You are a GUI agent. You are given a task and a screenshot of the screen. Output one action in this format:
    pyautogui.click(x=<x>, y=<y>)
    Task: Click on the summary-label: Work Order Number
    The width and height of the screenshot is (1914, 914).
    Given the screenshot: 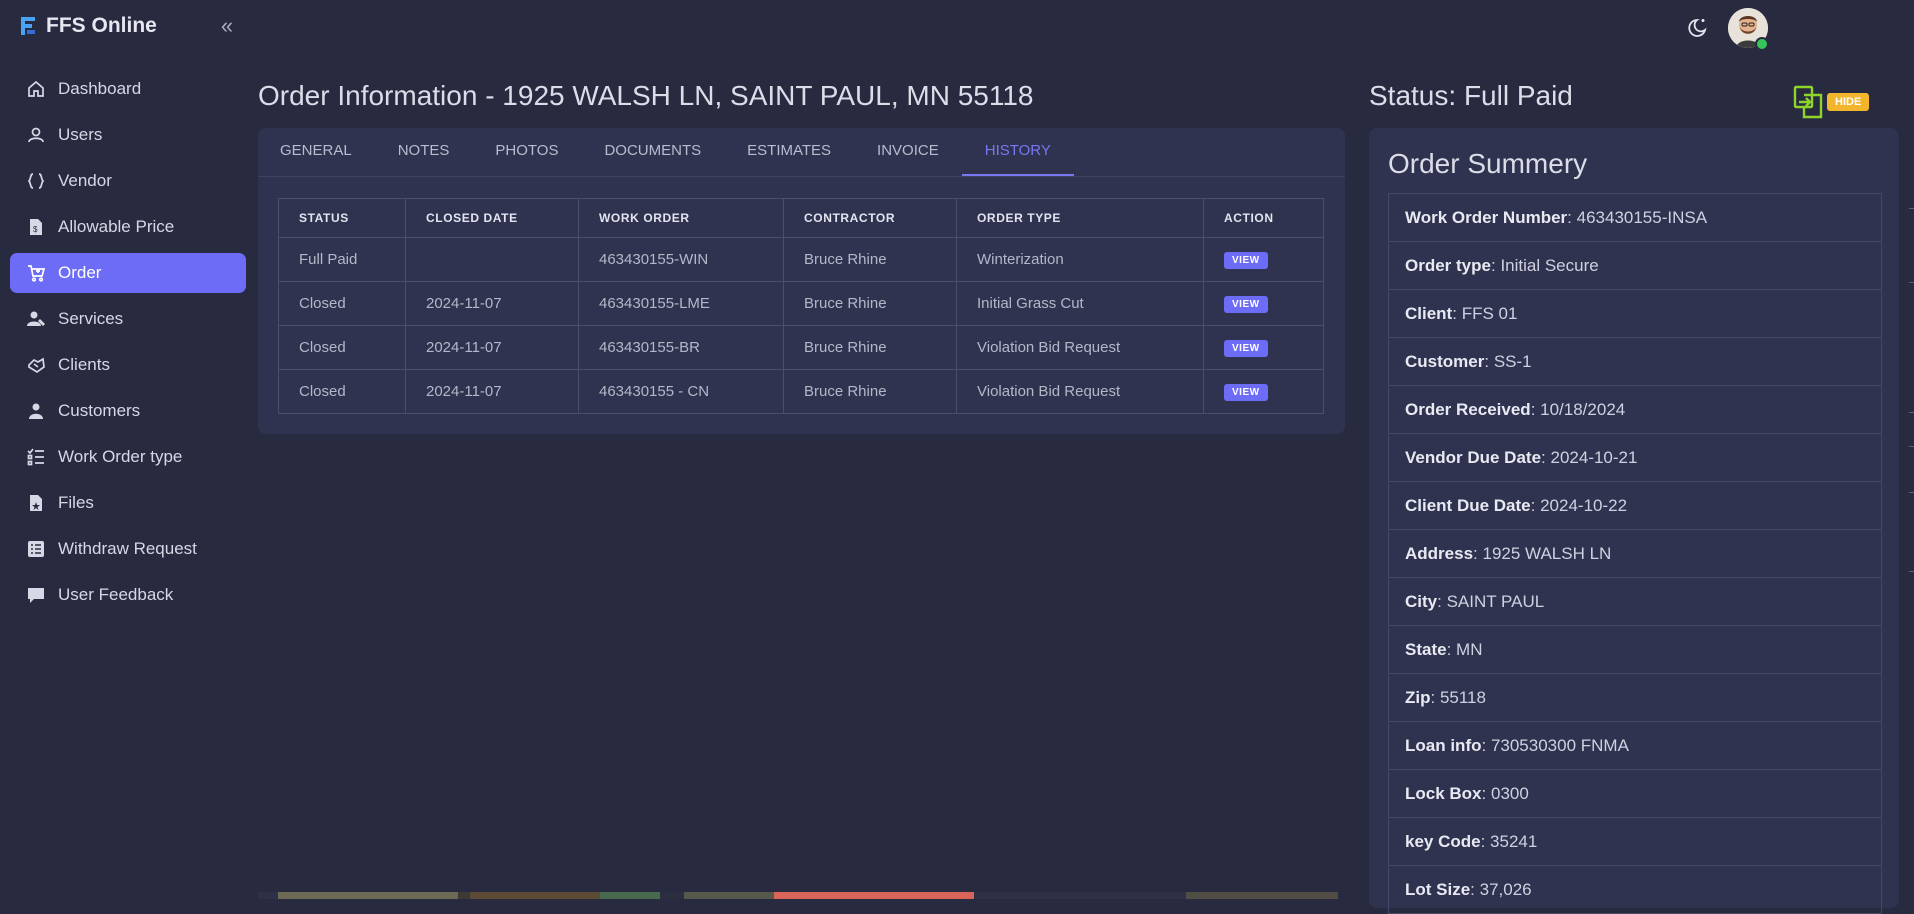 What is the action you would take?
    pyautogui.click(x=1486, y=217)
    